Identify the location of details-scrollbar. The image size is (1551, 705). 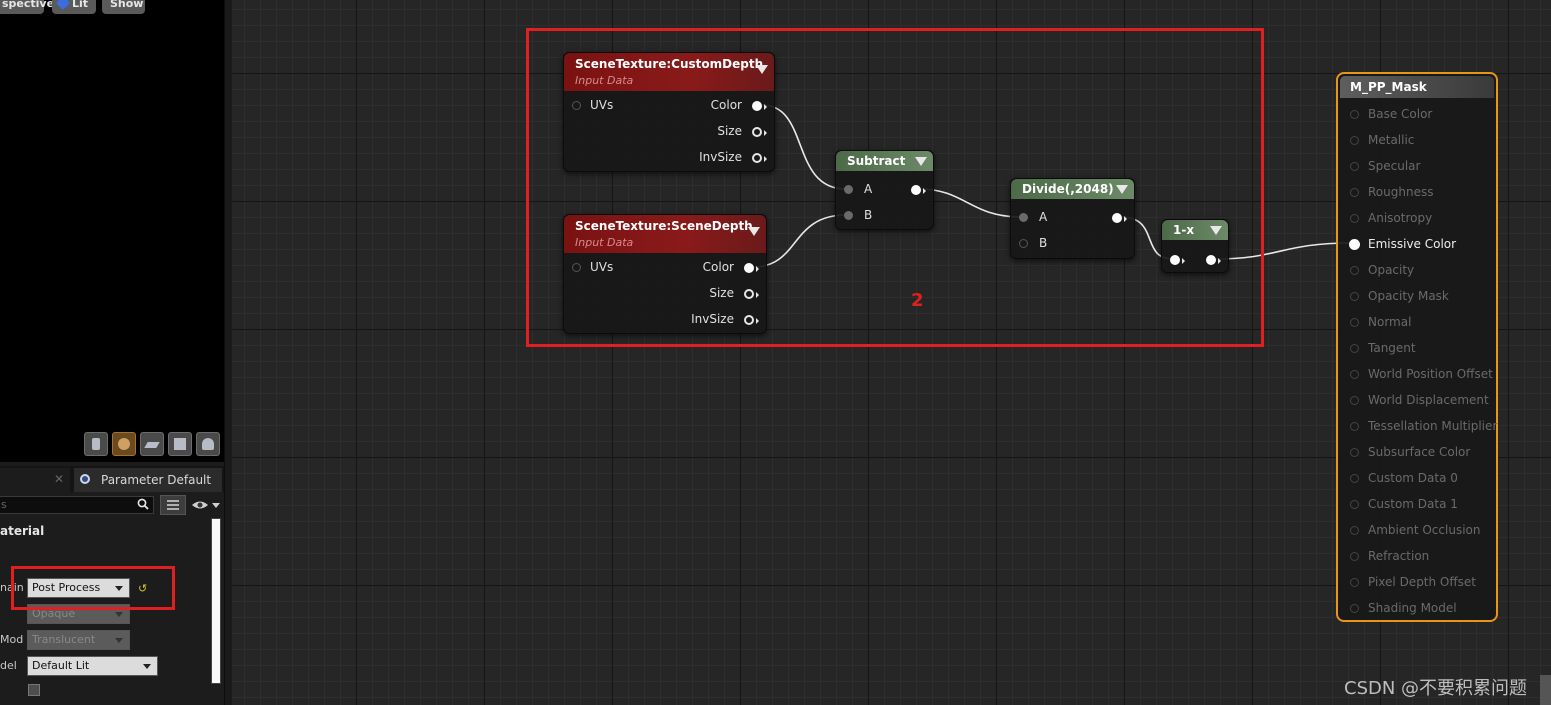
(216, 601).